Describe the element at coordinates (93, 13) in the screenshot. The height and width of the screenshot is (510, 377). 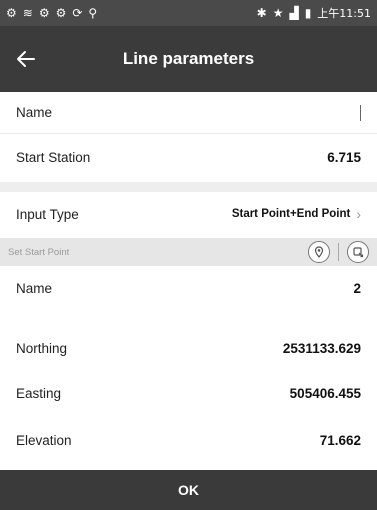
I see `location-icon: ⚲` at that location.